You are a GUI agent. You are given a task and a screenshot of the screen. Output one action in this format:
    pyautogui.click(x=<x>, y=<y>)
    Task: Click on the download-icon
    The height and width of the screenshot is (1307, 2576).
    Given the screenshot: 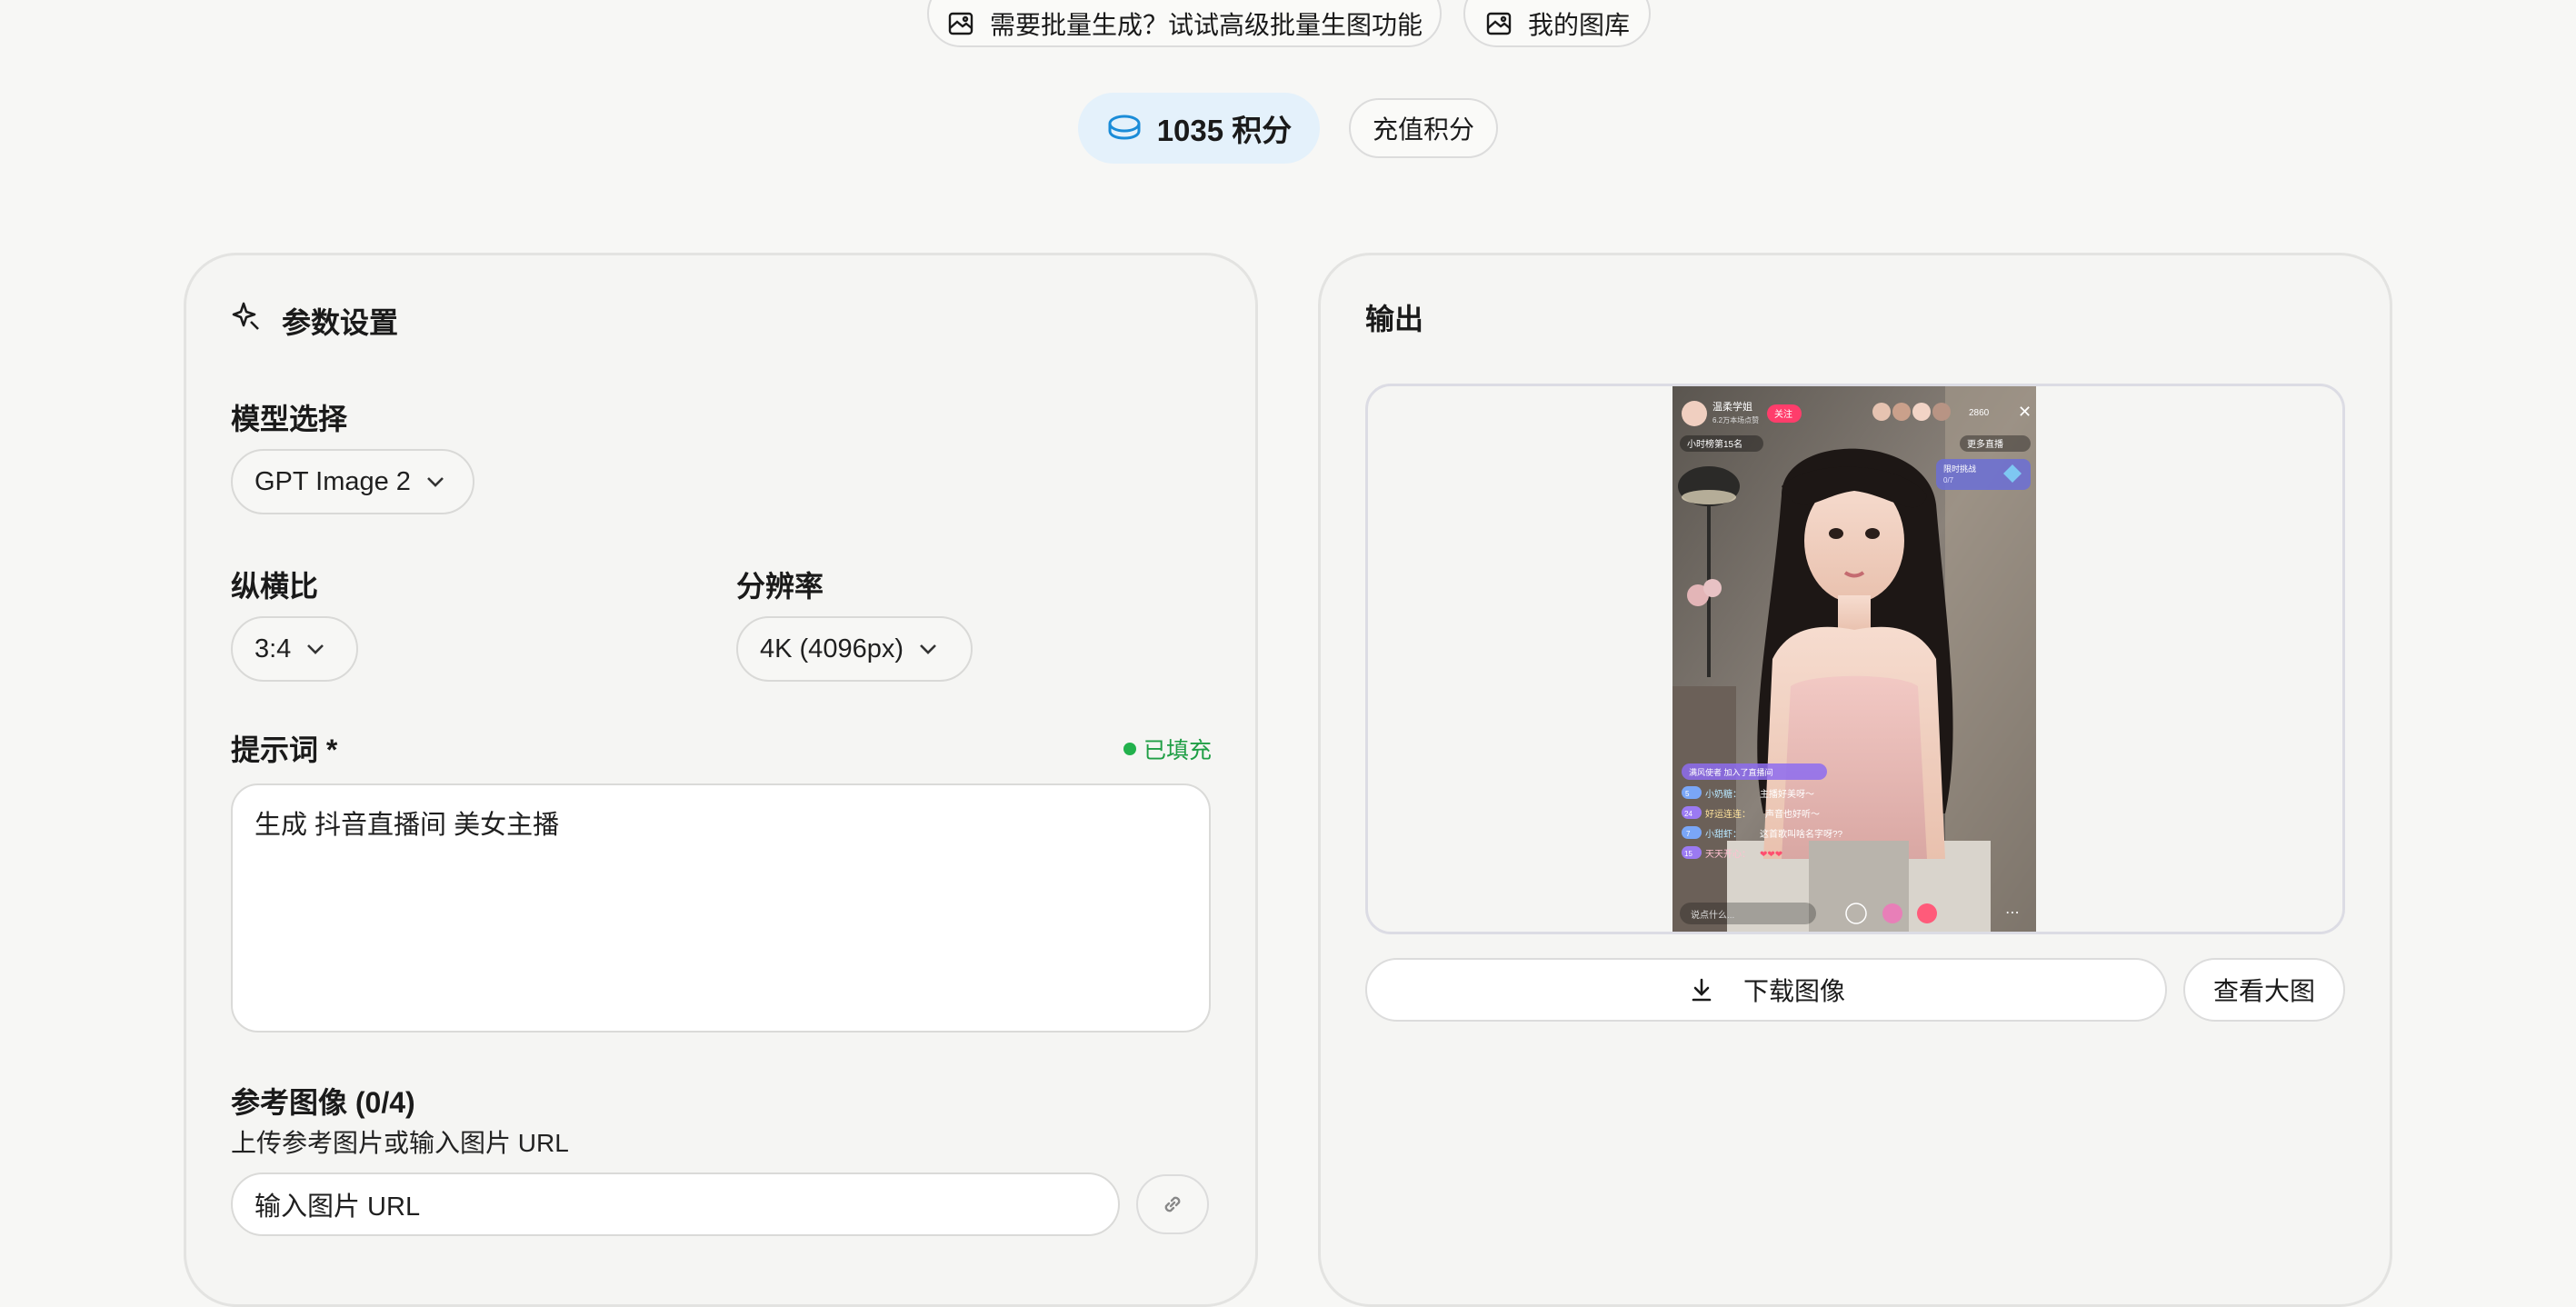 What is the action you would take?
    pyautogui.click(x=1701, y=990)
    